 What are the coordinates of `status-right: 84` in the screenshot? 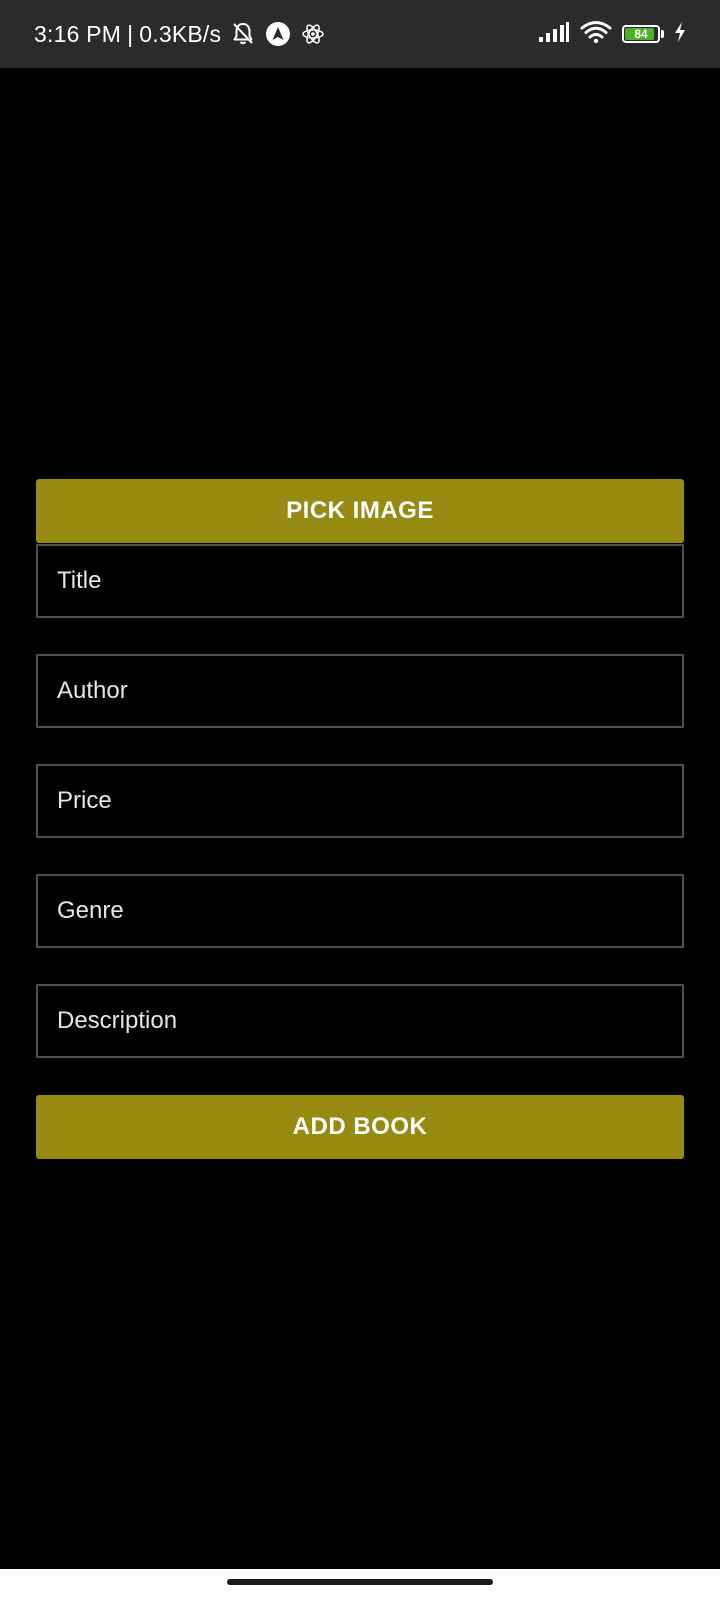 It's located at (612, 34).